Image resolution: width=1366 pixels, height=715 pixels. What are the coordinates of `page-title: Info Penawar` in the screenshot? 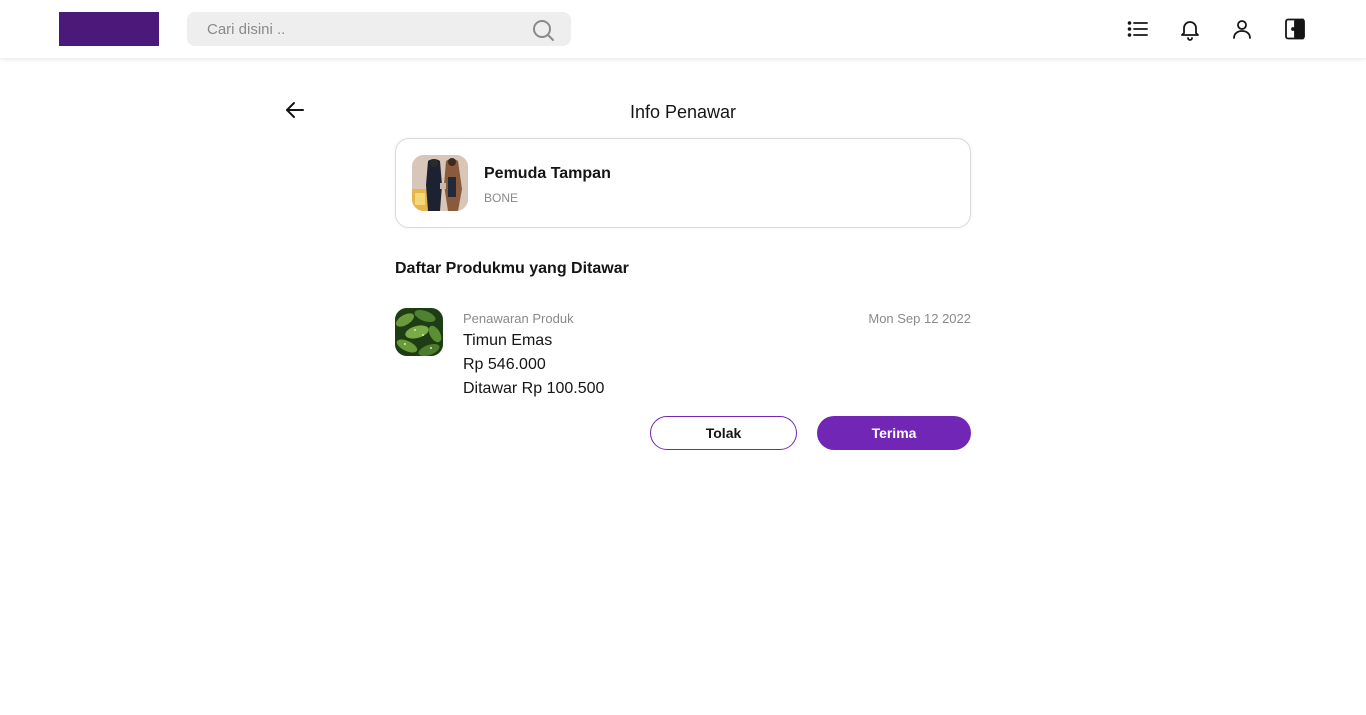 It's located at (683, 112).